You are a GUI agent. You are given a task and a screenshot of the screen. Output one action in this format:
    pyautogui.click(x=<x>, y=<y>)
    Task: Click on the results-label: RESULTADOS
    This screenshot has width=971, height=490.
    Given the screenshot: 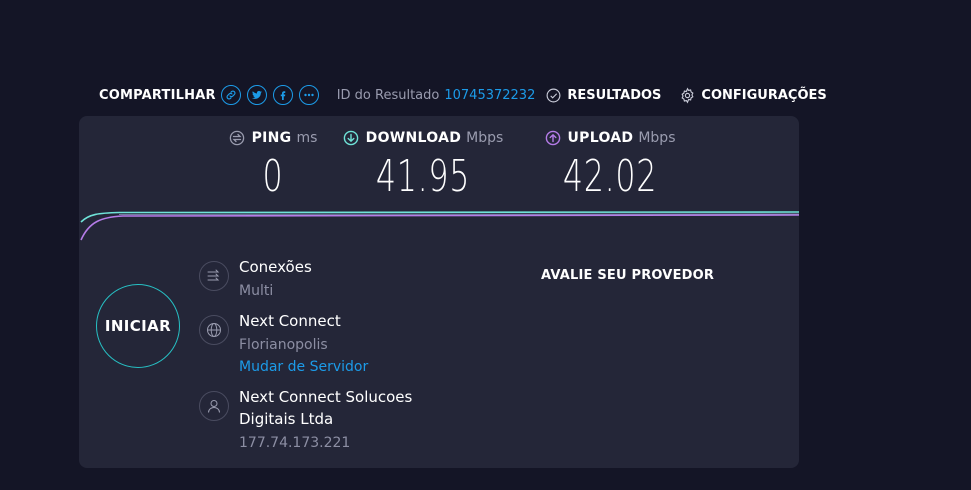 What is the action you would take?
    pyautogui.click(x=614, y=95)
    